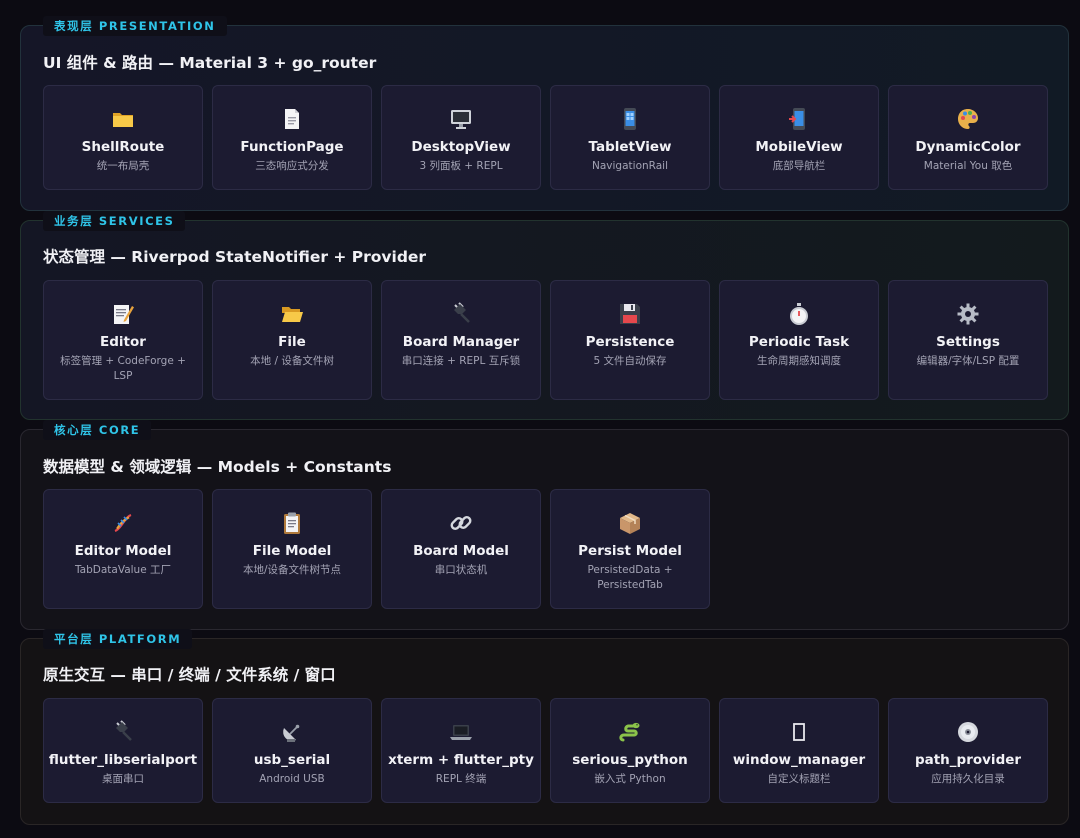 Image resolution: width=1080 pixels, height=838 pixels. Describe the element at coordinates (799, 361) in the screenshot. I see `card-subtitle: 生命周期感知调度` at that location.